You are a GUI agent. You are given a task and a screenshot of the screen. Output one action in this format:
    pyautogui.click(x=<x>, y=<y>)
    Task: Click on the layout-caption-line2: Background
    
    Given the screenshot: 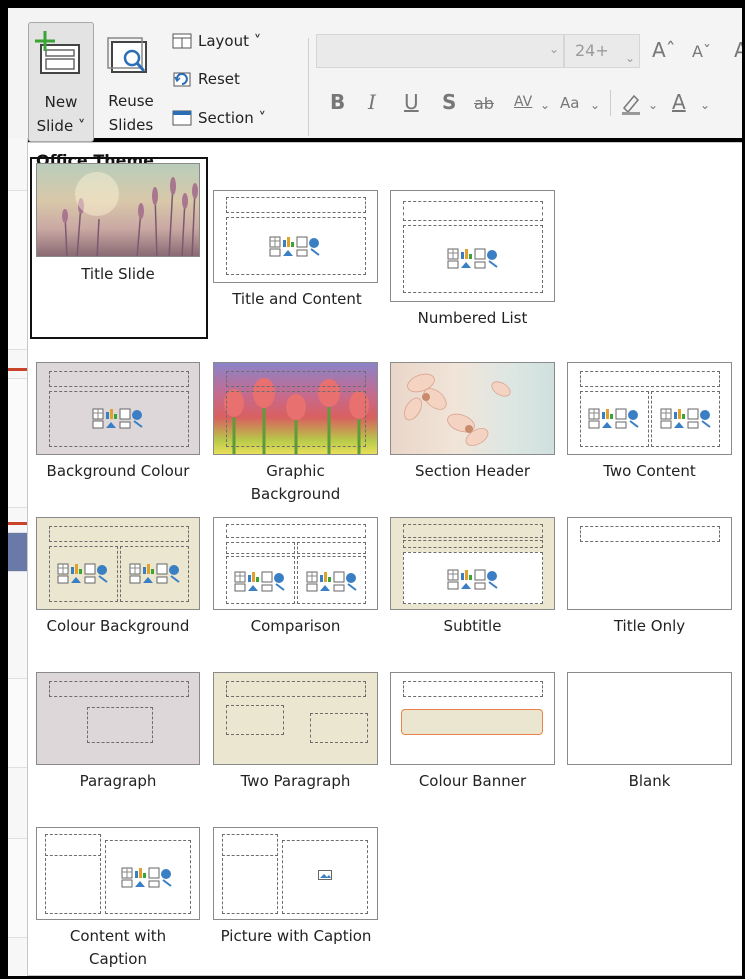 What is the action you would take?
    pyautogui.click(x=295, y=494)
    